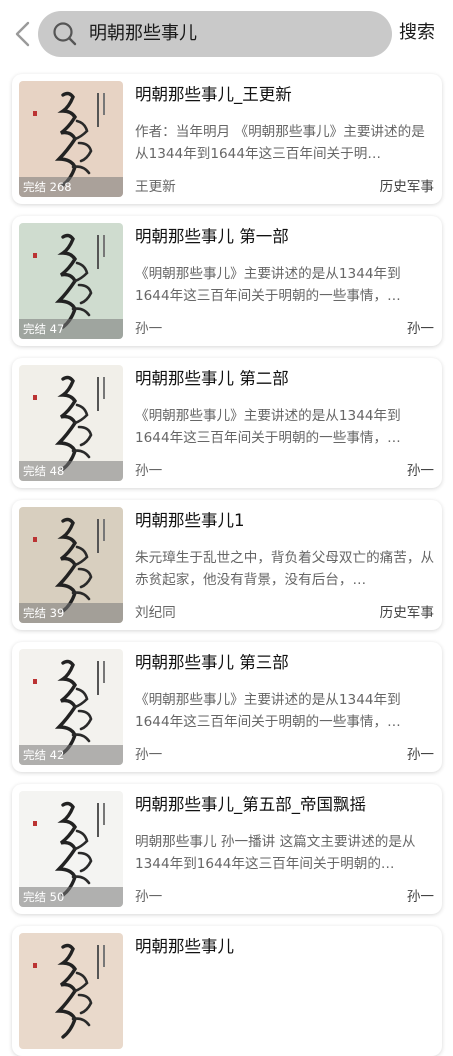 This screenshot has width=453, height=1056. Describe the element at coordinates (285, 805) in the screenshot. I see `book-title: 明朝那些事儿_第五部_帝国飘摇` at that location.